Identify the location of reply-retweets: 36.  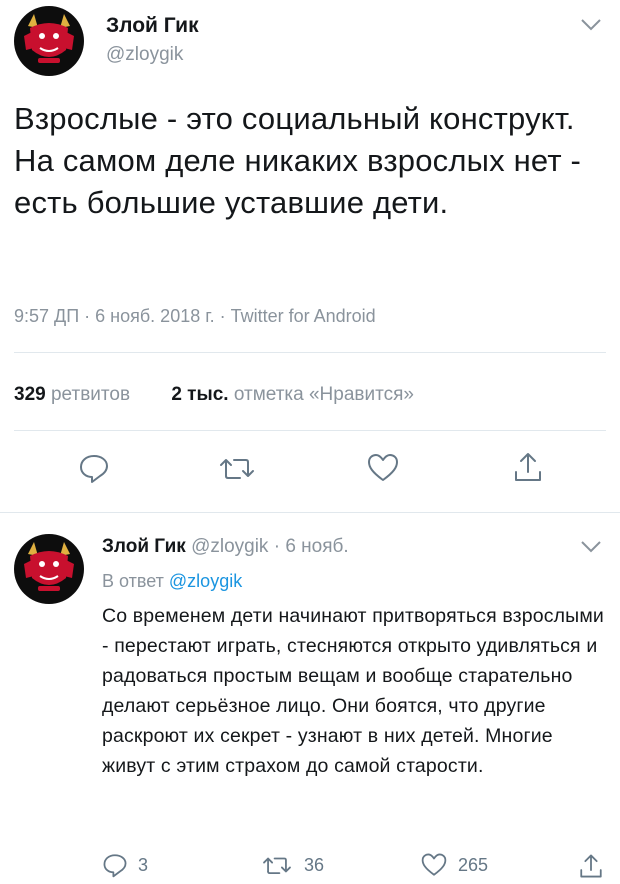
(292, 865).